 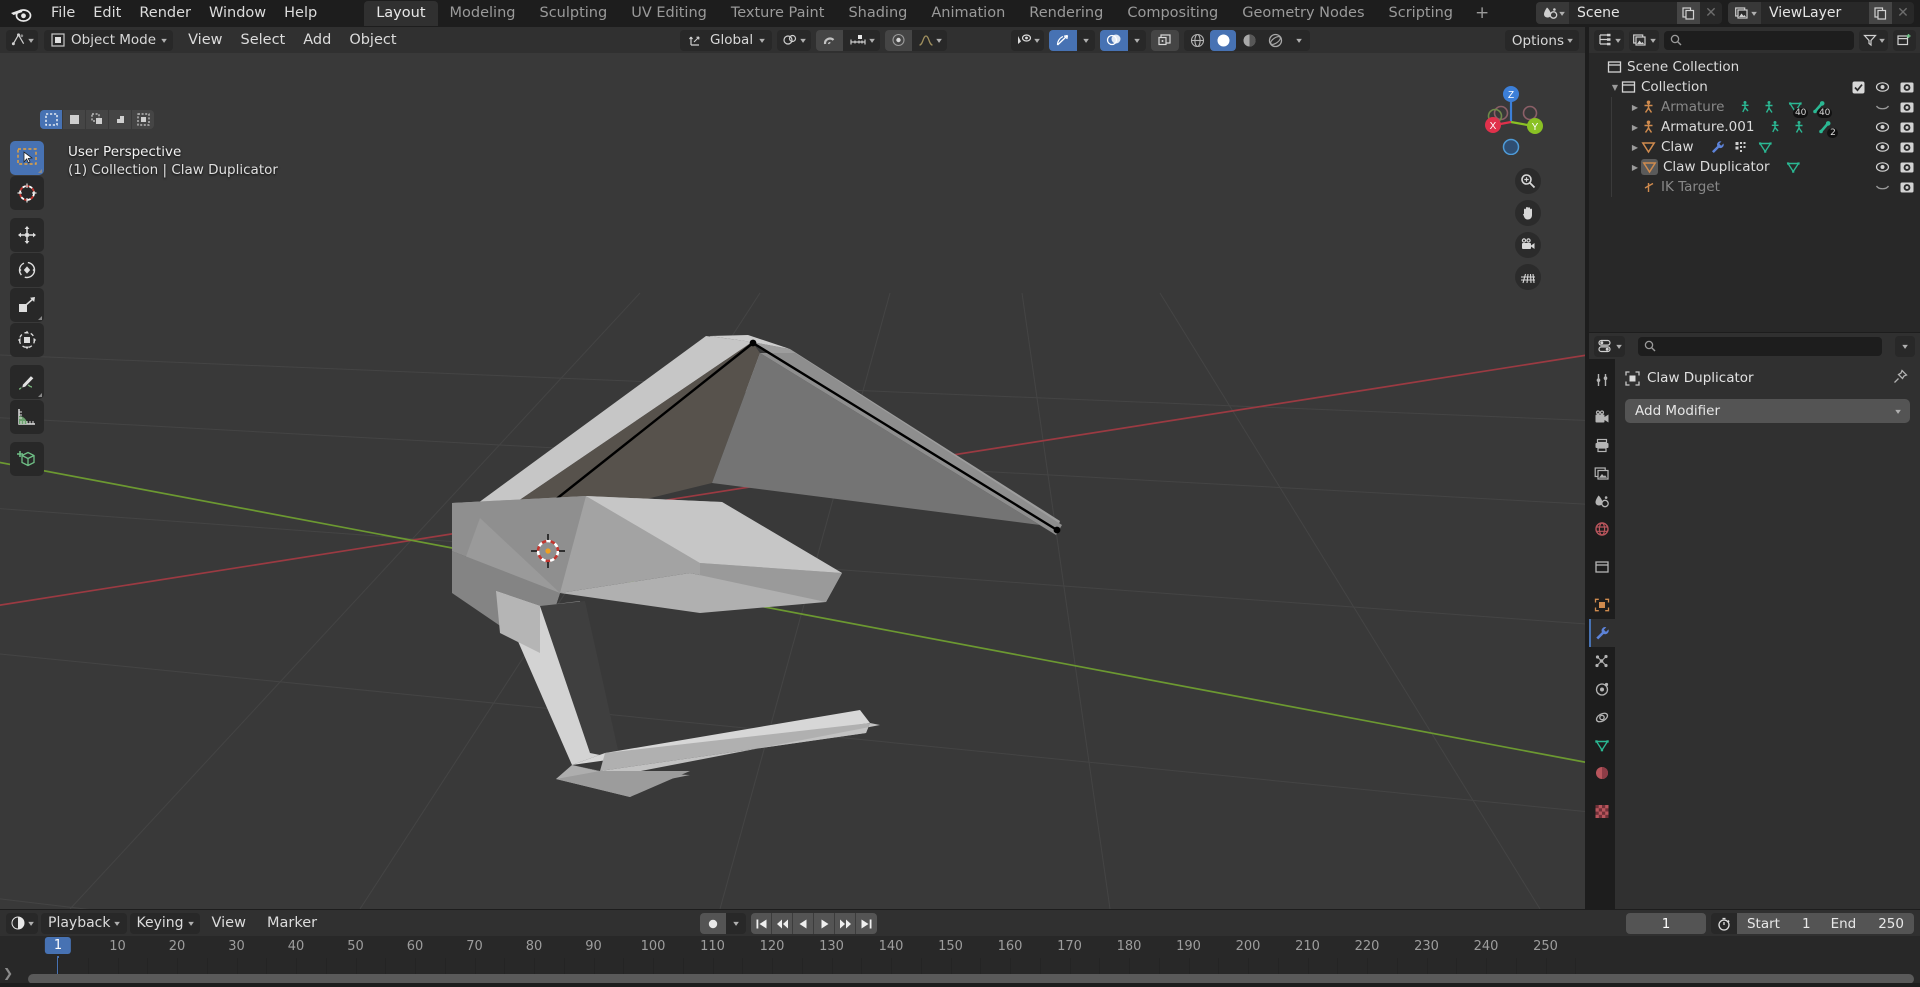 I want to click on properties-tab-view-layer, so click(x=1602, y=473).